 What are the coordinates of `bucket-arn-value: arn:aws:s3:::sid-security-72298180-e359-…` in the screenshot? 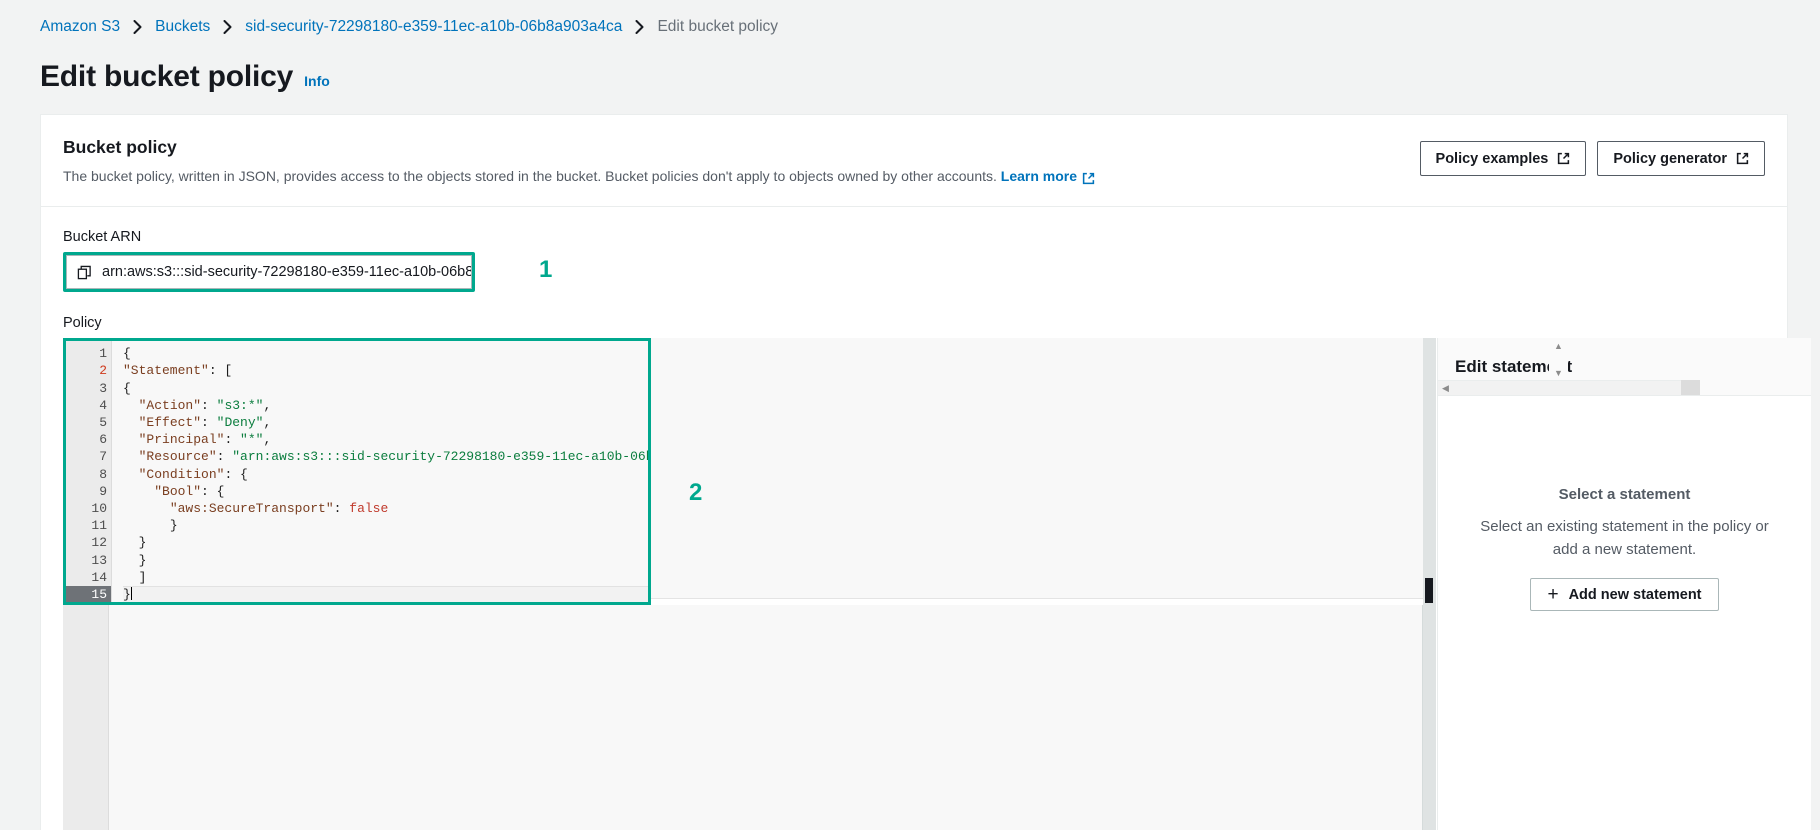 It's located at (287, 272).